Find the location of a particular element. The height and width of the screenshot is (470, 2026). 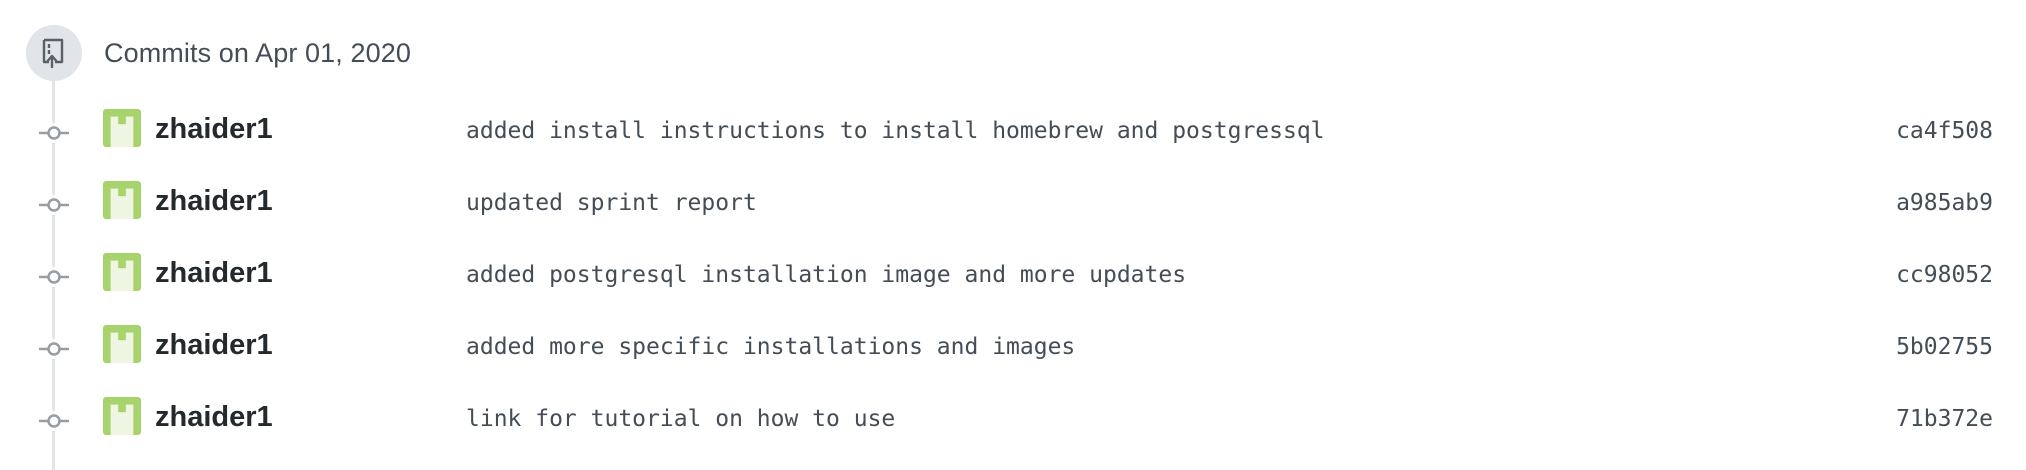

commit-sha-link: ca4f508 is located at coordinates (1944, 131).